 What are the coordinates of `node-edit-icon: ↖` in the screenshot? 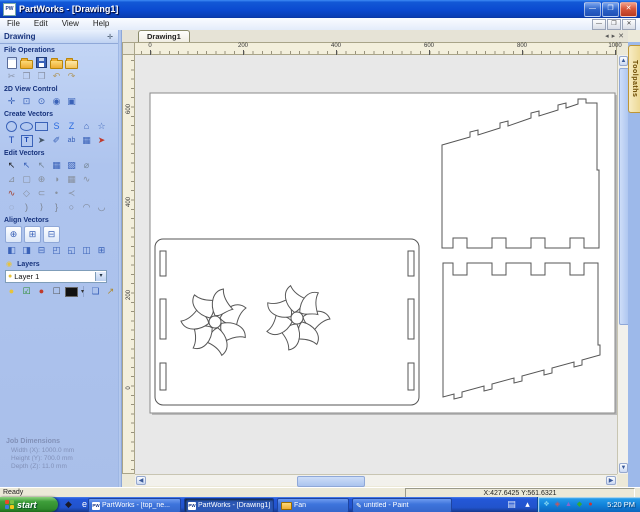 It's located at (26, 165).